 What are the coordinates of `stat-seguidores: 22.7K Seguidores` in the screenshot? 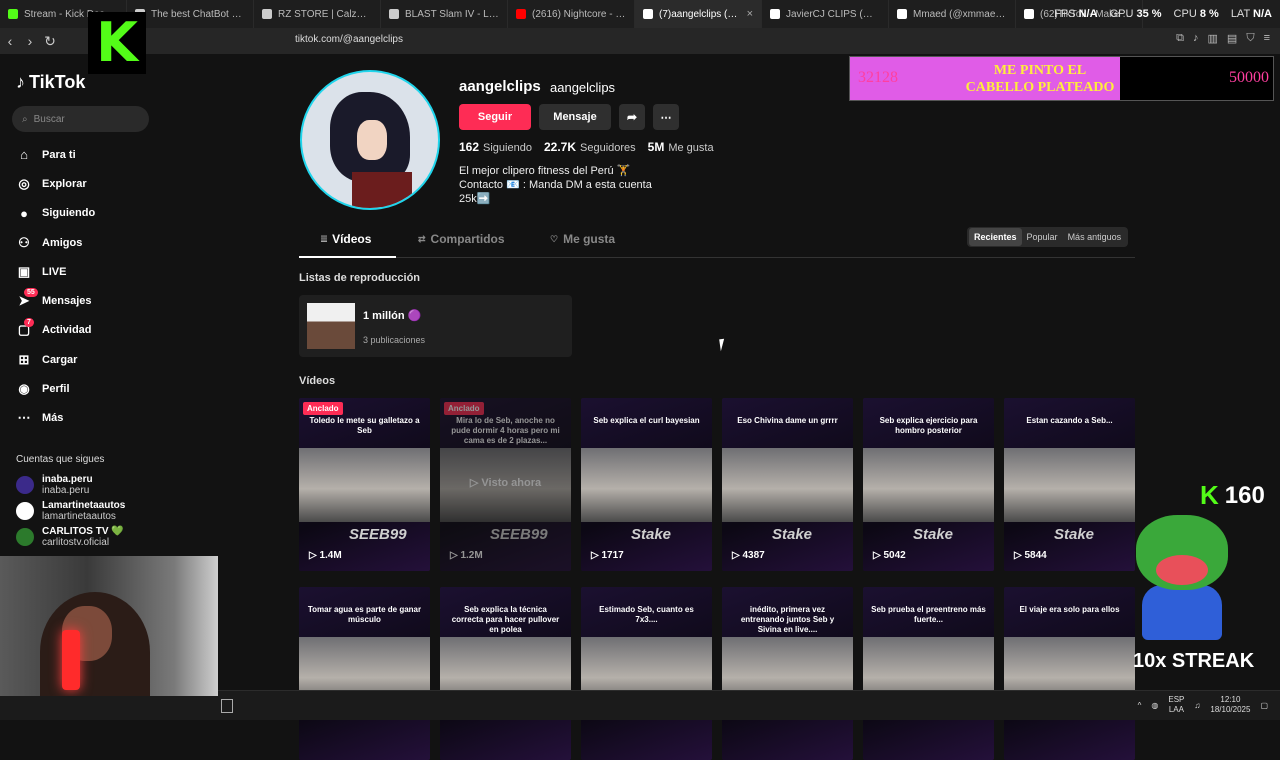 It's located at (590, 147).